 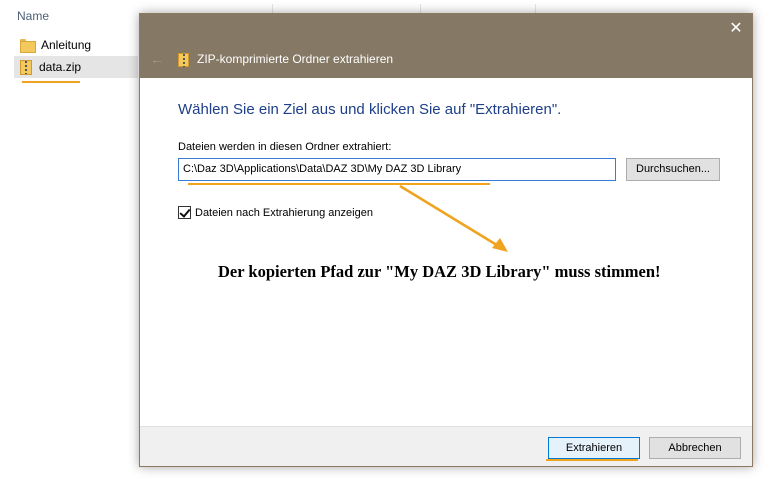 I want to click on file-row-anleitung: Anleitung, so click(x=76, y=45).